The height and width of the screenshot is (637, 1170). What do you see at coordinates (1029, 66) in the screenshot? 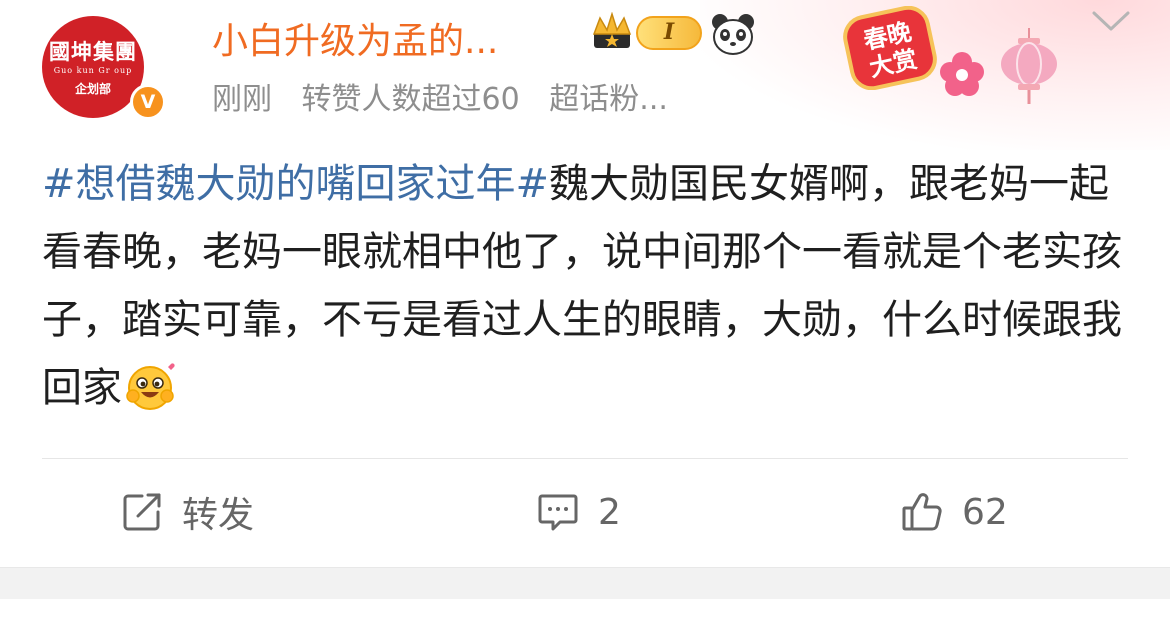
I see `lantern-icon` at bounding box center [1029, 66].